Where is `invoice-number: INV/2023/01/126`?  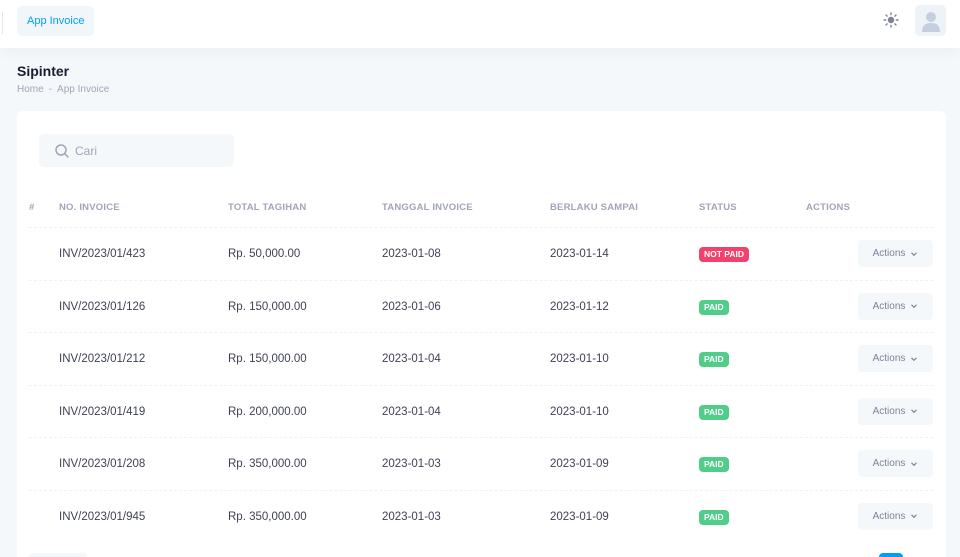
invoice-number: INV/2023/01/126 is located at coordinates (102, 307).